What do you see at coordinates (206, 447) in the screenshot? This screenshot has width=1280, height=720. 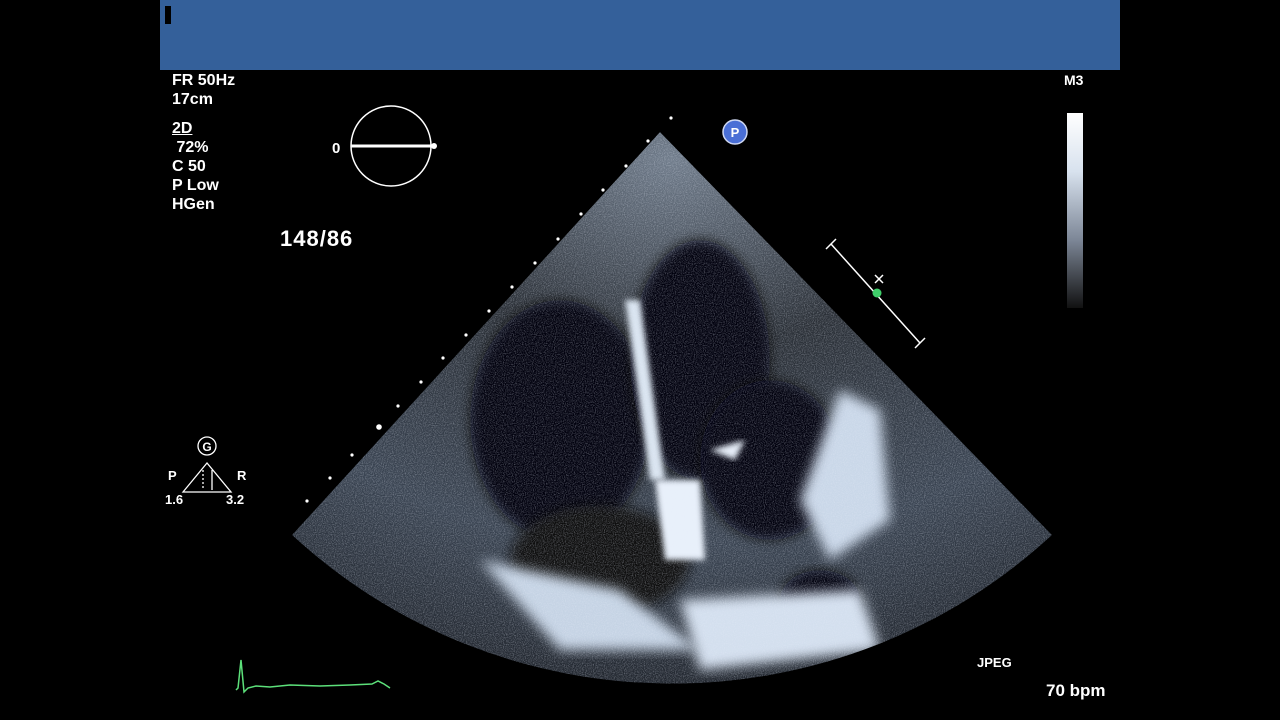 I see `gain-letter: G` at bounding box center [206, 447].